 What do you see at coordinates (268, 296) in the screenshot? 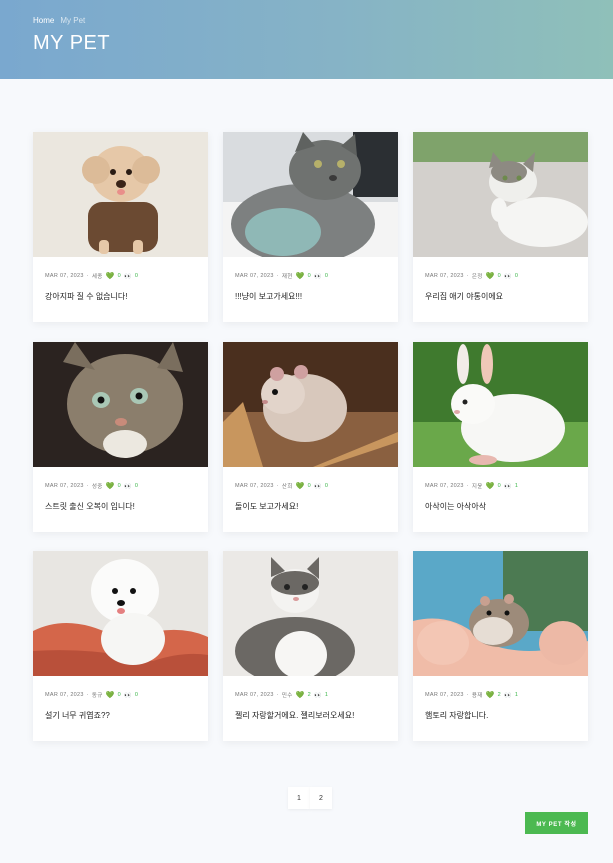
I see `post-title: !!!냥이 보고가세요!!!` at bounding box center [268, 296].